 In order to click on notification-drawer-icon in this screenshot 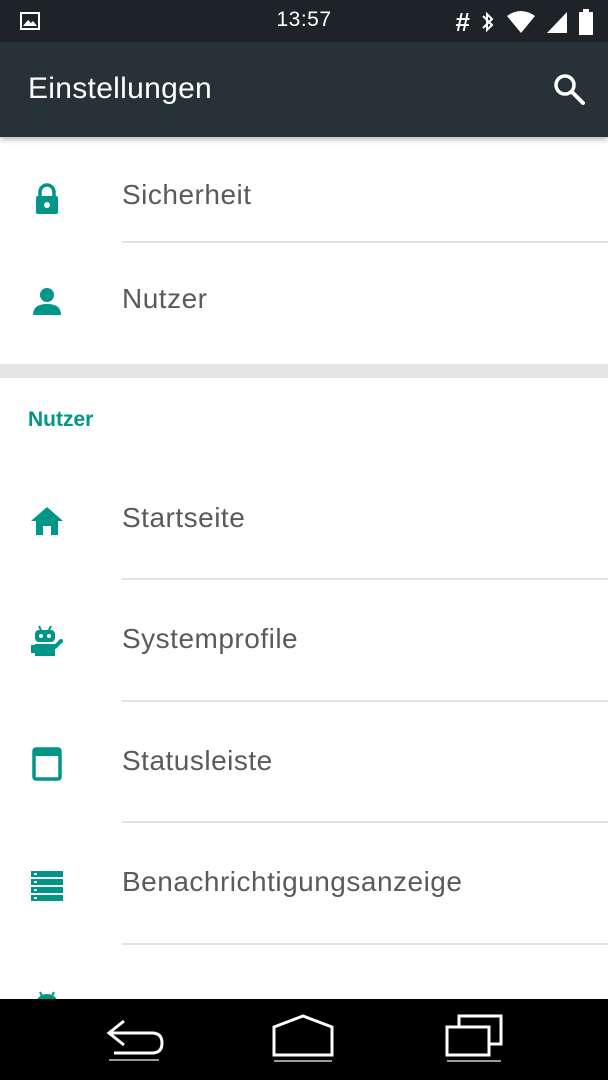, I will do `click(47, 886)`.